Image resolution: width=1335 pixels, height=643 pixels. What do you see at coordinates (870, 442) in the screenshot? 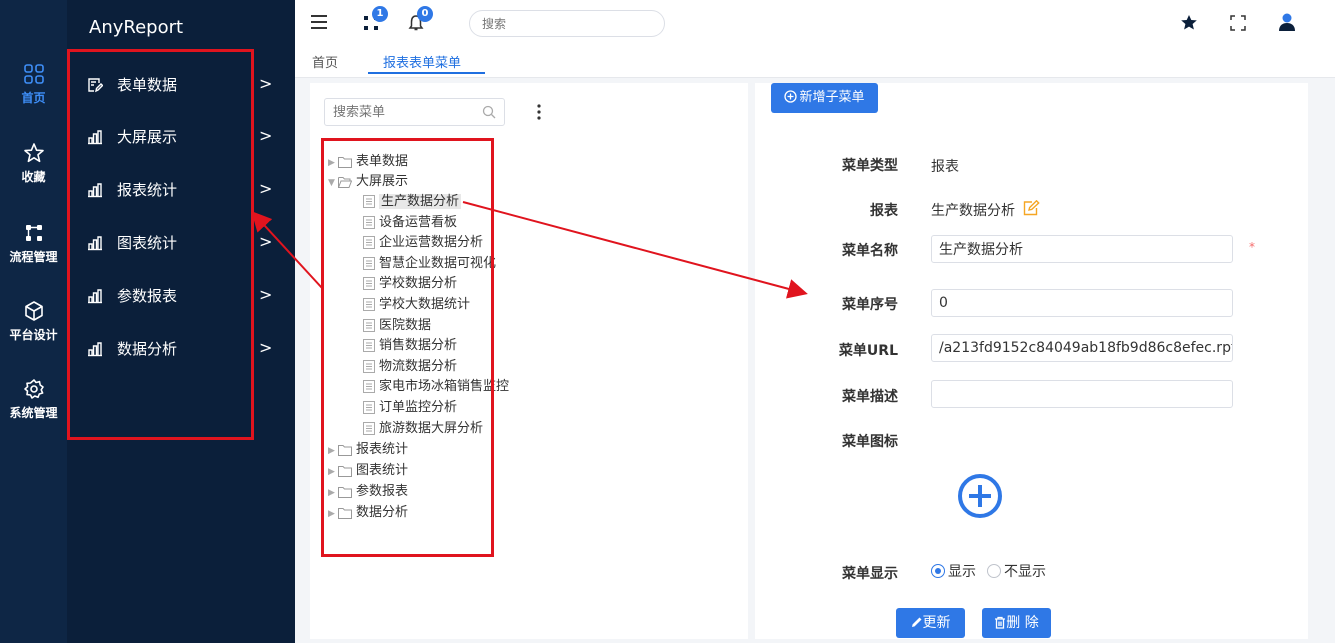
I see `menu-icon-label: 菜单图标` at bounding box center [870, 442].